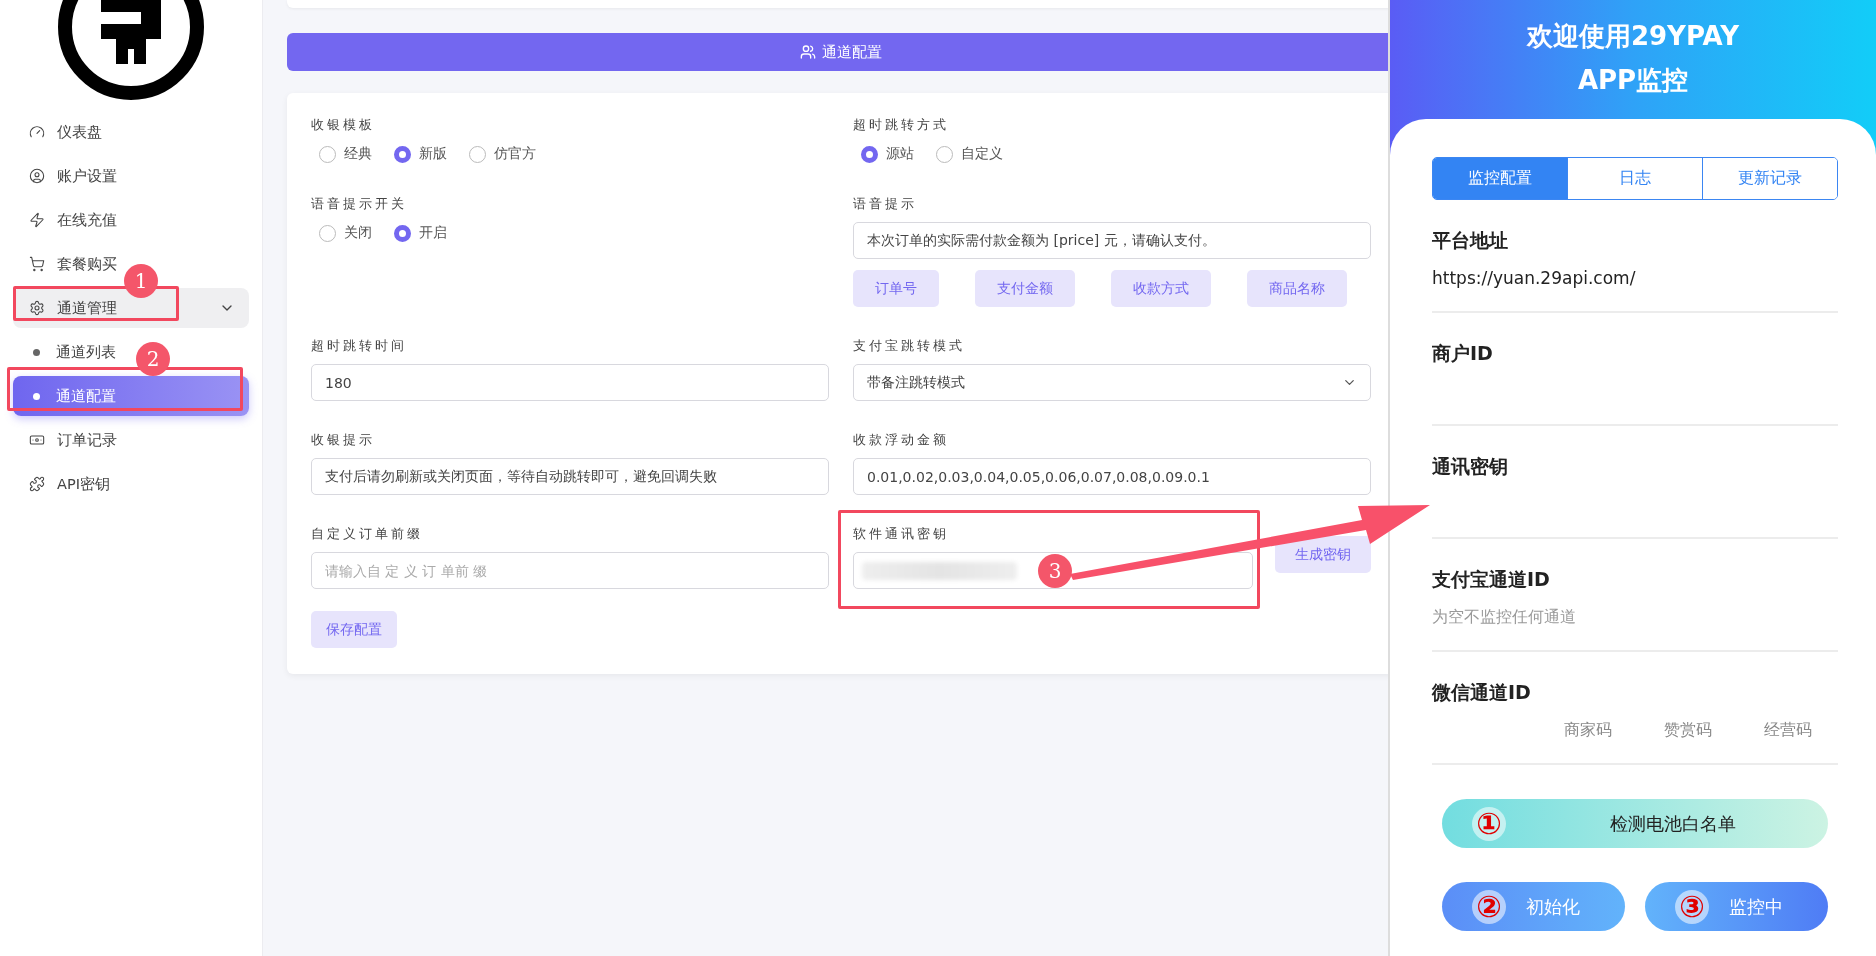  I want to click on text-field: 请输入自 定 义 订 单前 缀, so click(570, 570).